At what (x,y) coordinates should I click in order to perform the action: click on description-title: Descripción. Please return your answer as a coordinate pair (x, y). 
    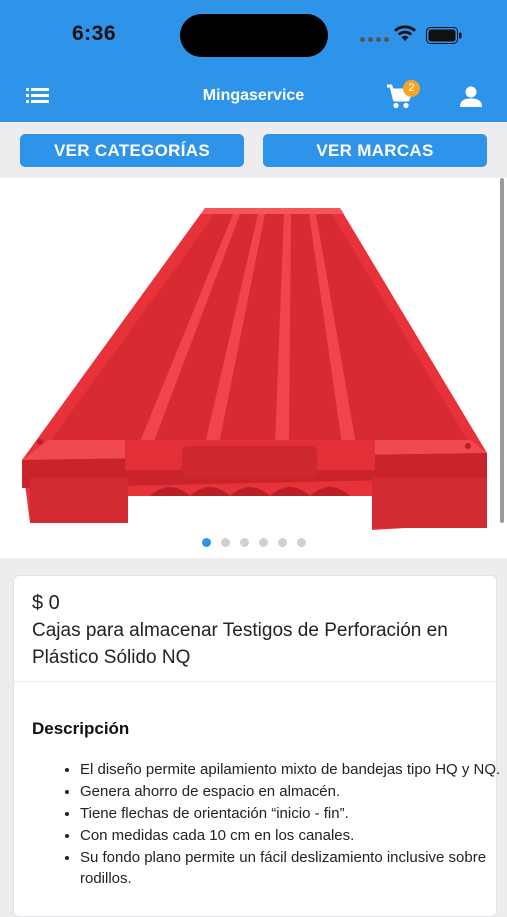
    Looking at the image, I should click on (81, 728).